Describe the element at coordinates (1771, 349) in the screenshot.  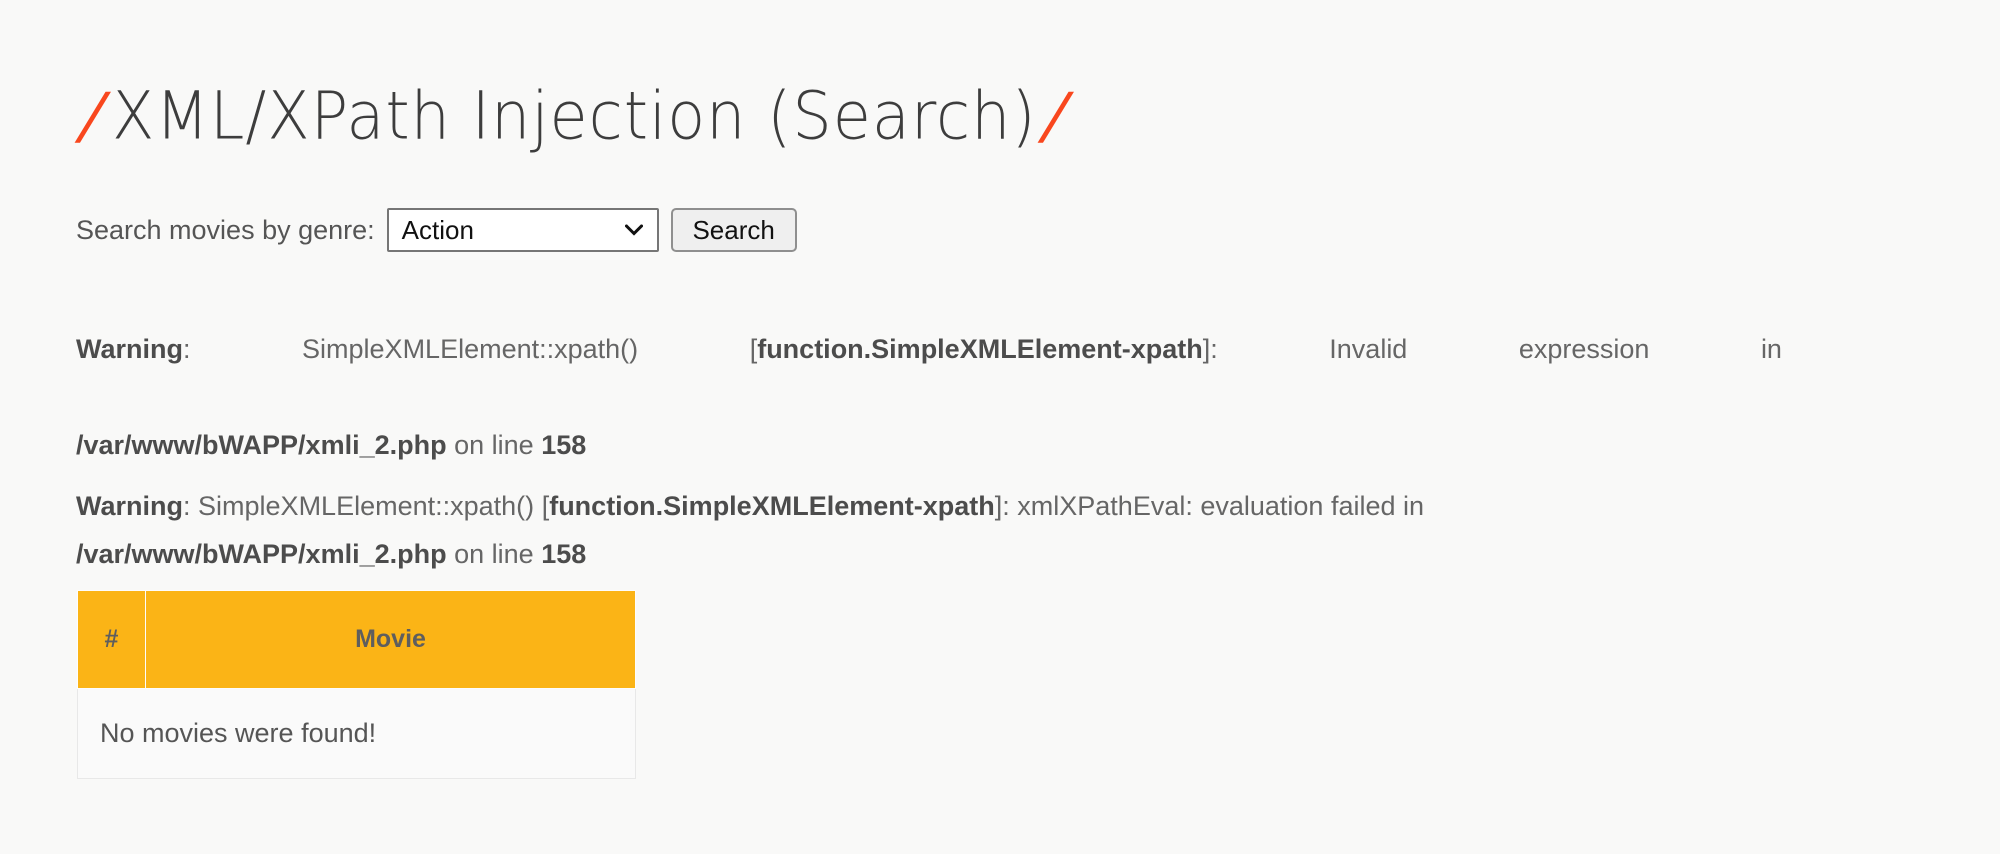
I see `warning-1-in: in` at that location.